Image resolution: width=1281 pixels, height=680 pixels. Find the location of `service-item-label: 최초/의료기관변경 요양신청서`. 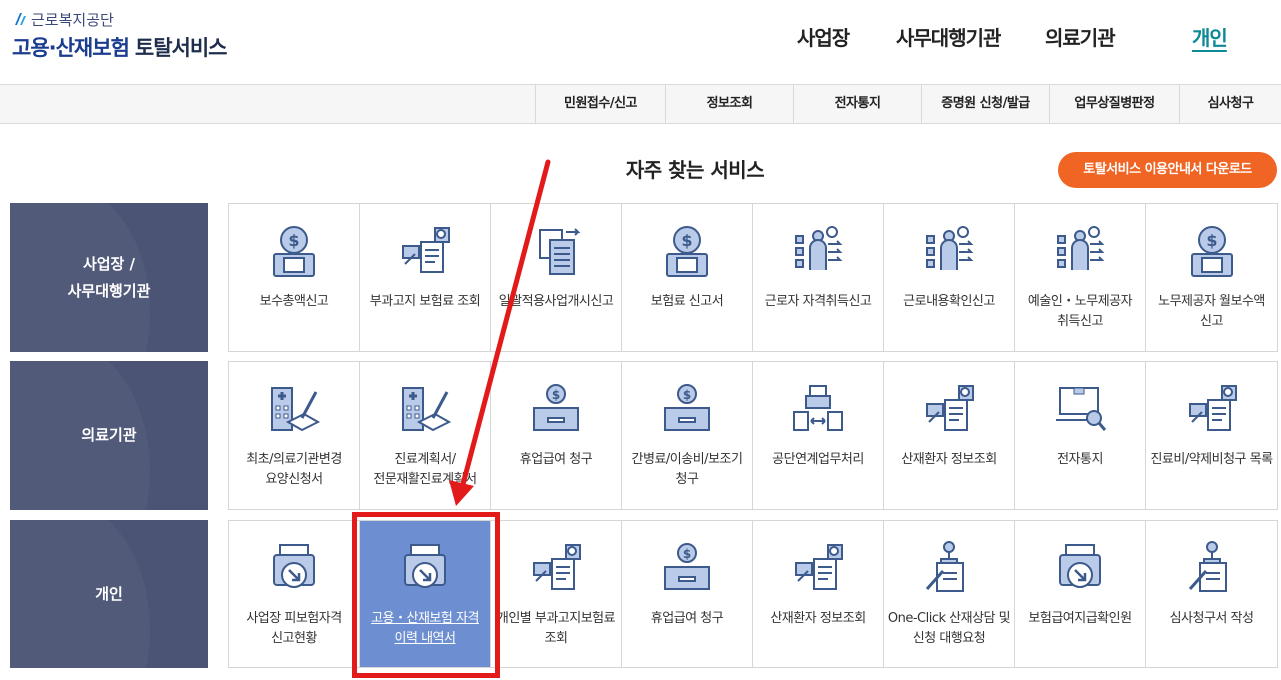

service-item-label: 최초/의료기관변경 요양신청서 is located at coordinates (294, 469).